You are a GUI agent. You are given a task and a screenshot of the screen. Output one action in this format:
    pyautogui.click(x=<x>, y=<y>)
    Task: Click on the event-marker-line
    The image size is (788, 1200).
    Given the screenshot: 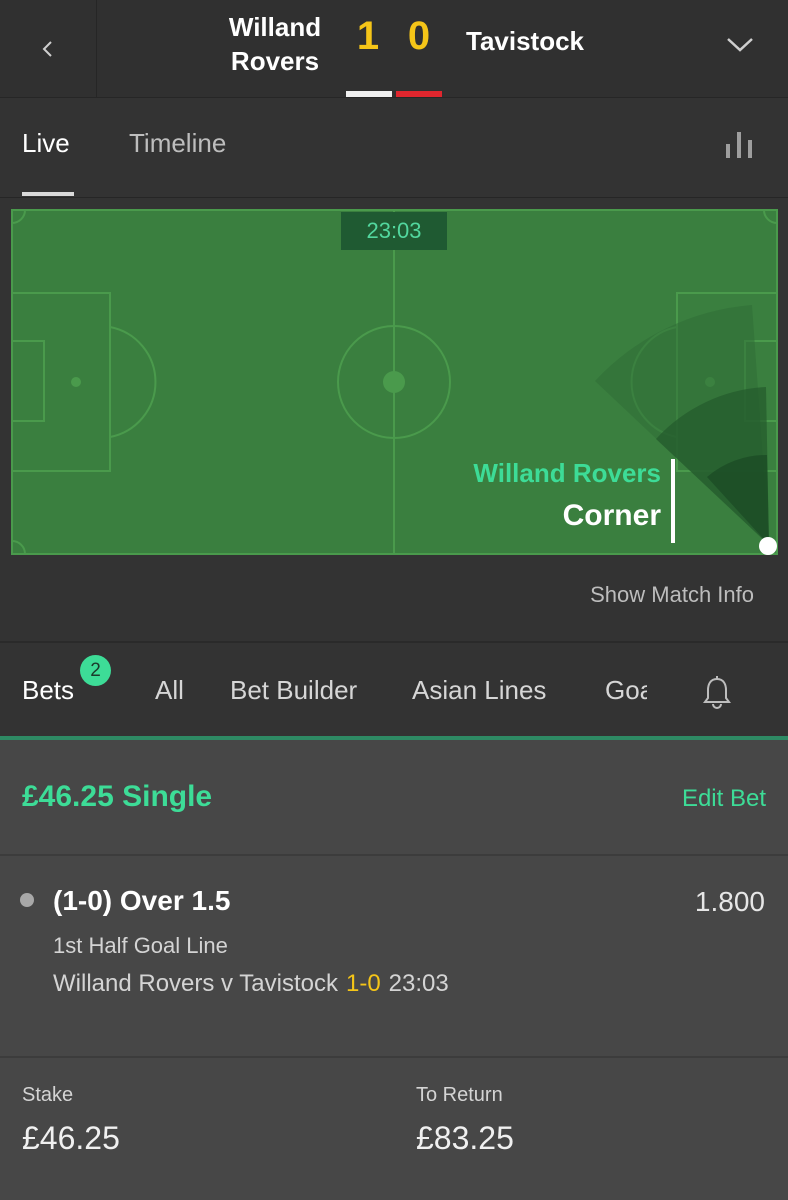 What is the action you would take?
    pyautogui.click(x=673, y=501)
    